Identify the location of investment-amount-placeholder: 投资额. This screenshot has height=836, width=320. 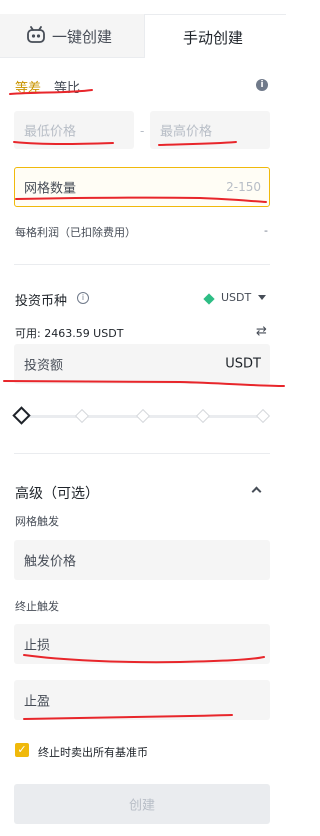
(44, 366).